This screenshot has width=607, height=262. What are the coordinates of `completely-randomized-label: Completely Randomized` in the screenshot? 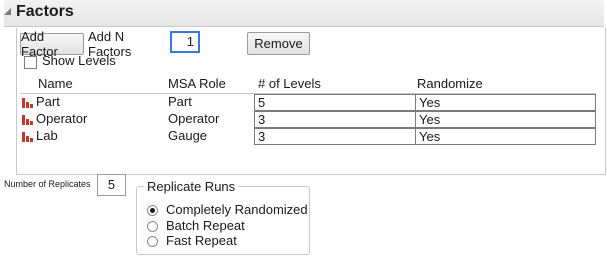 It's located at (237, 209).